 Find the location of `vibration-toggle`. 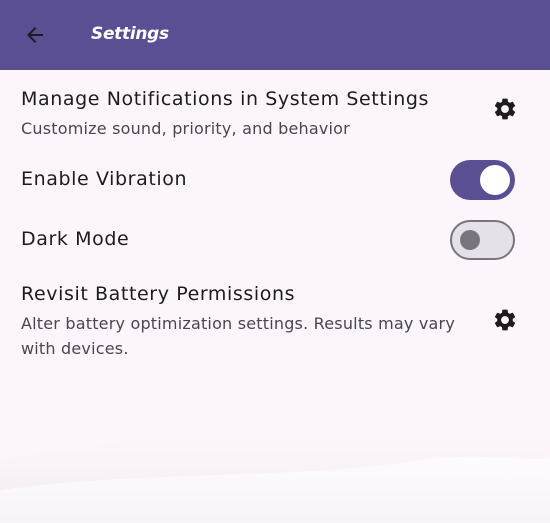

vibration-toggle is located at coordinates (482, 180).